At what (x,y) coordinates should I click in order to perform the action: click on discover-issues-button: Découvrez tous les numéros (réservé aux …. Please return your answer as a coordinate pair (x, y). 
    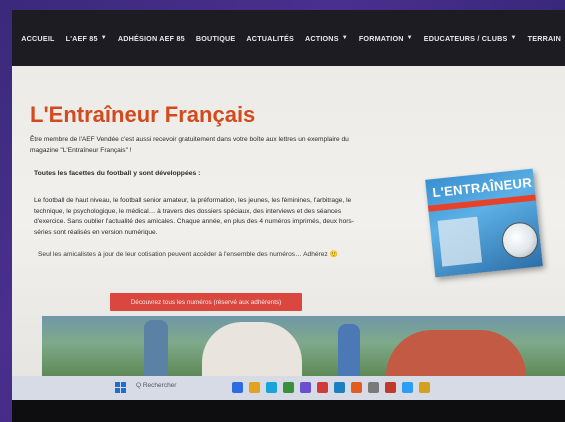
    Looking at the image, I should click on (206, 302).